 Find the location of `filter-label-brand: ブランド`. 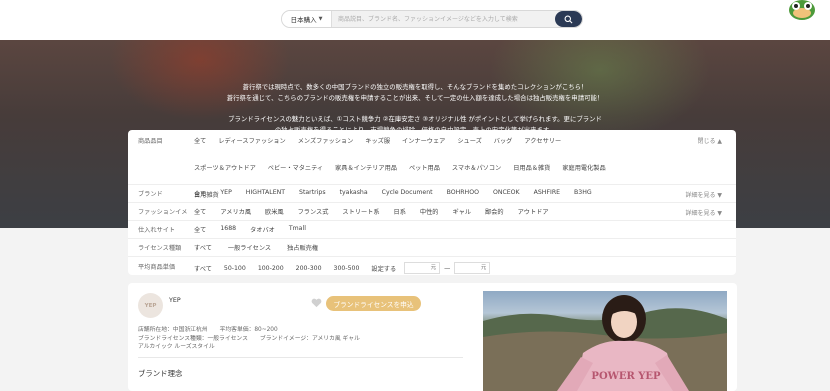

filter-label-brand: ブランド is located at coordinates (150, 194).